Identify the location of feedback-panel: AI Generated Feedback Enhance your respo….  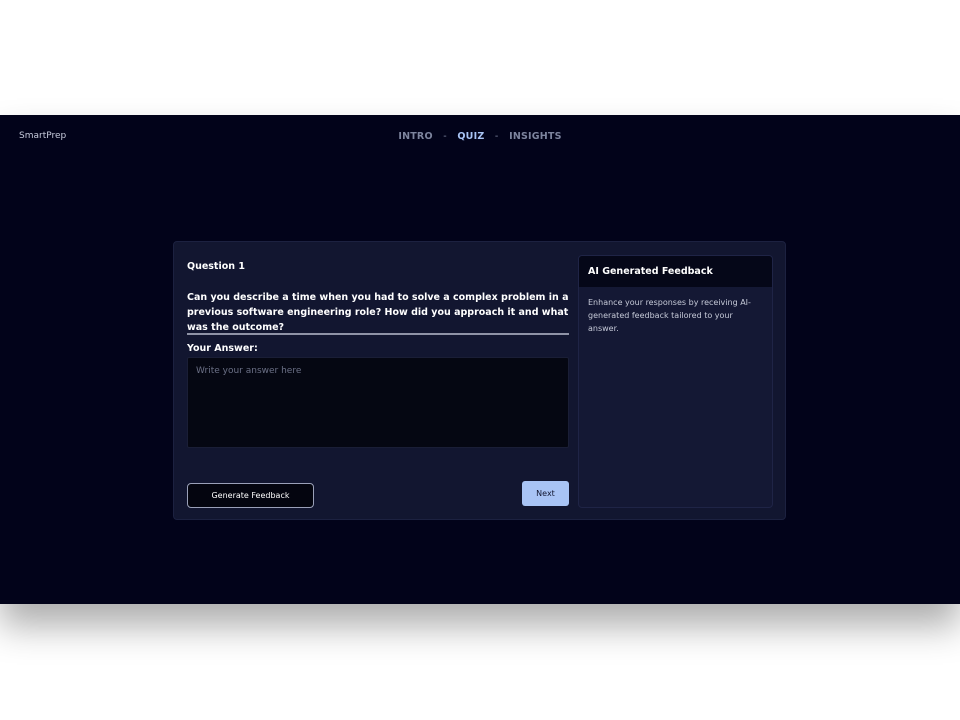
(675, 381).